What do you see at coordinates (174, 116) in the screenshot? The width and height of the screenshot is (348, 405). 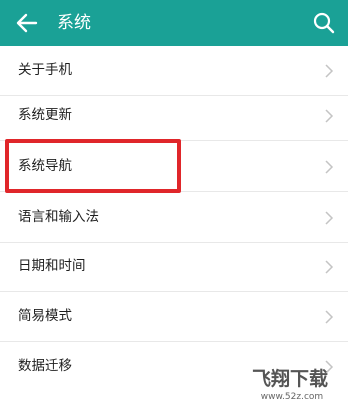 I see `menu-item-system-update: 系统更新` at bounding box center [174, 116].